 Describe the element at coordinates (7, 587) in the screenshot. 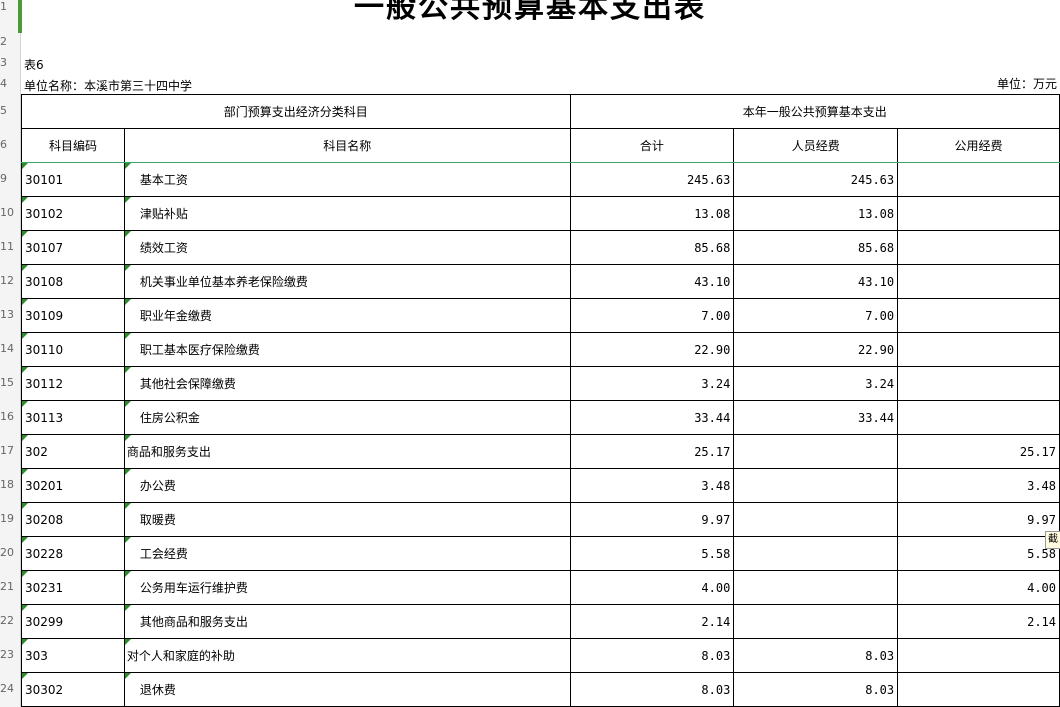

I see `row-number: 21` at that location.